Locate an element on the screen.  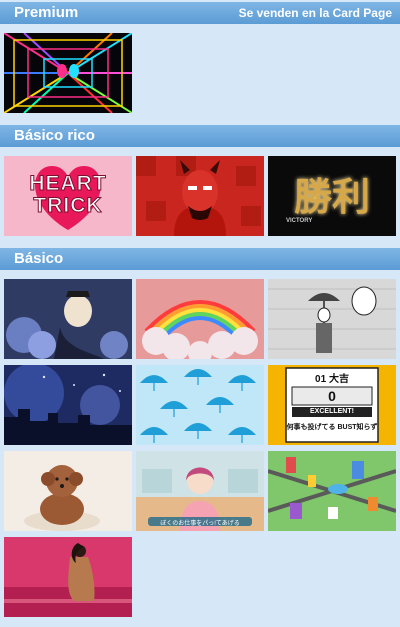
puppy-image is located at coordinates (68, 491).